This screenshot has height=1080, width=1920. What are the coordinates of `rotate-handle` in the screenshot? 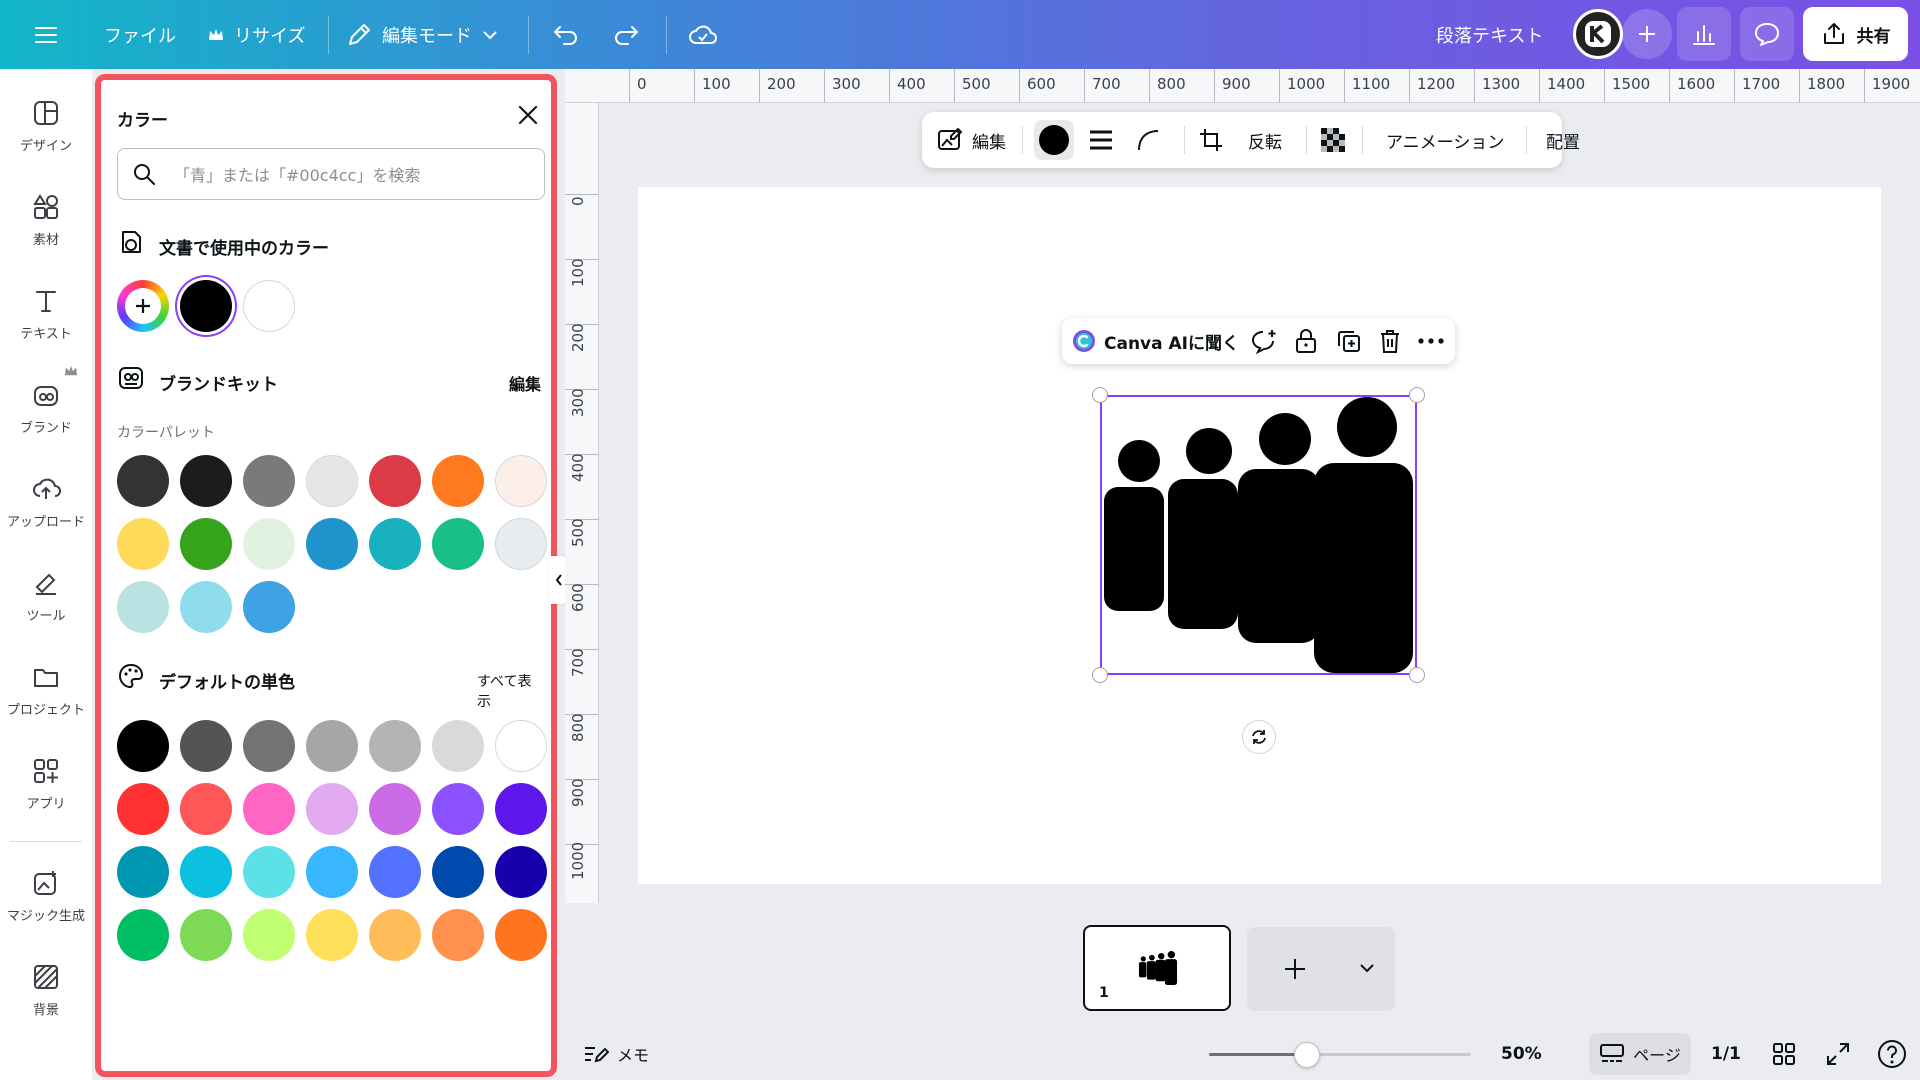 It's located at (1259, 737).